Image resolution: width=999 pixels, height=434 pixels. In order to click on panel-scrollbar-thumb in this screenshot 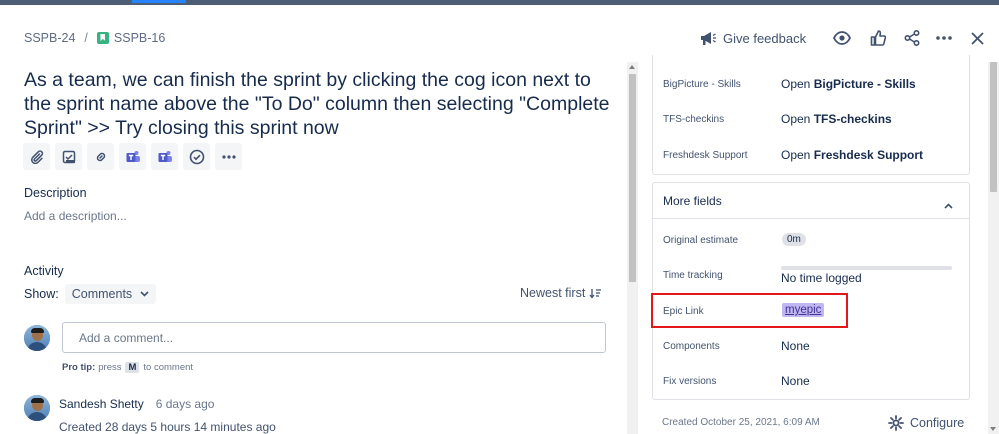, I will do `click(993, 127)`.